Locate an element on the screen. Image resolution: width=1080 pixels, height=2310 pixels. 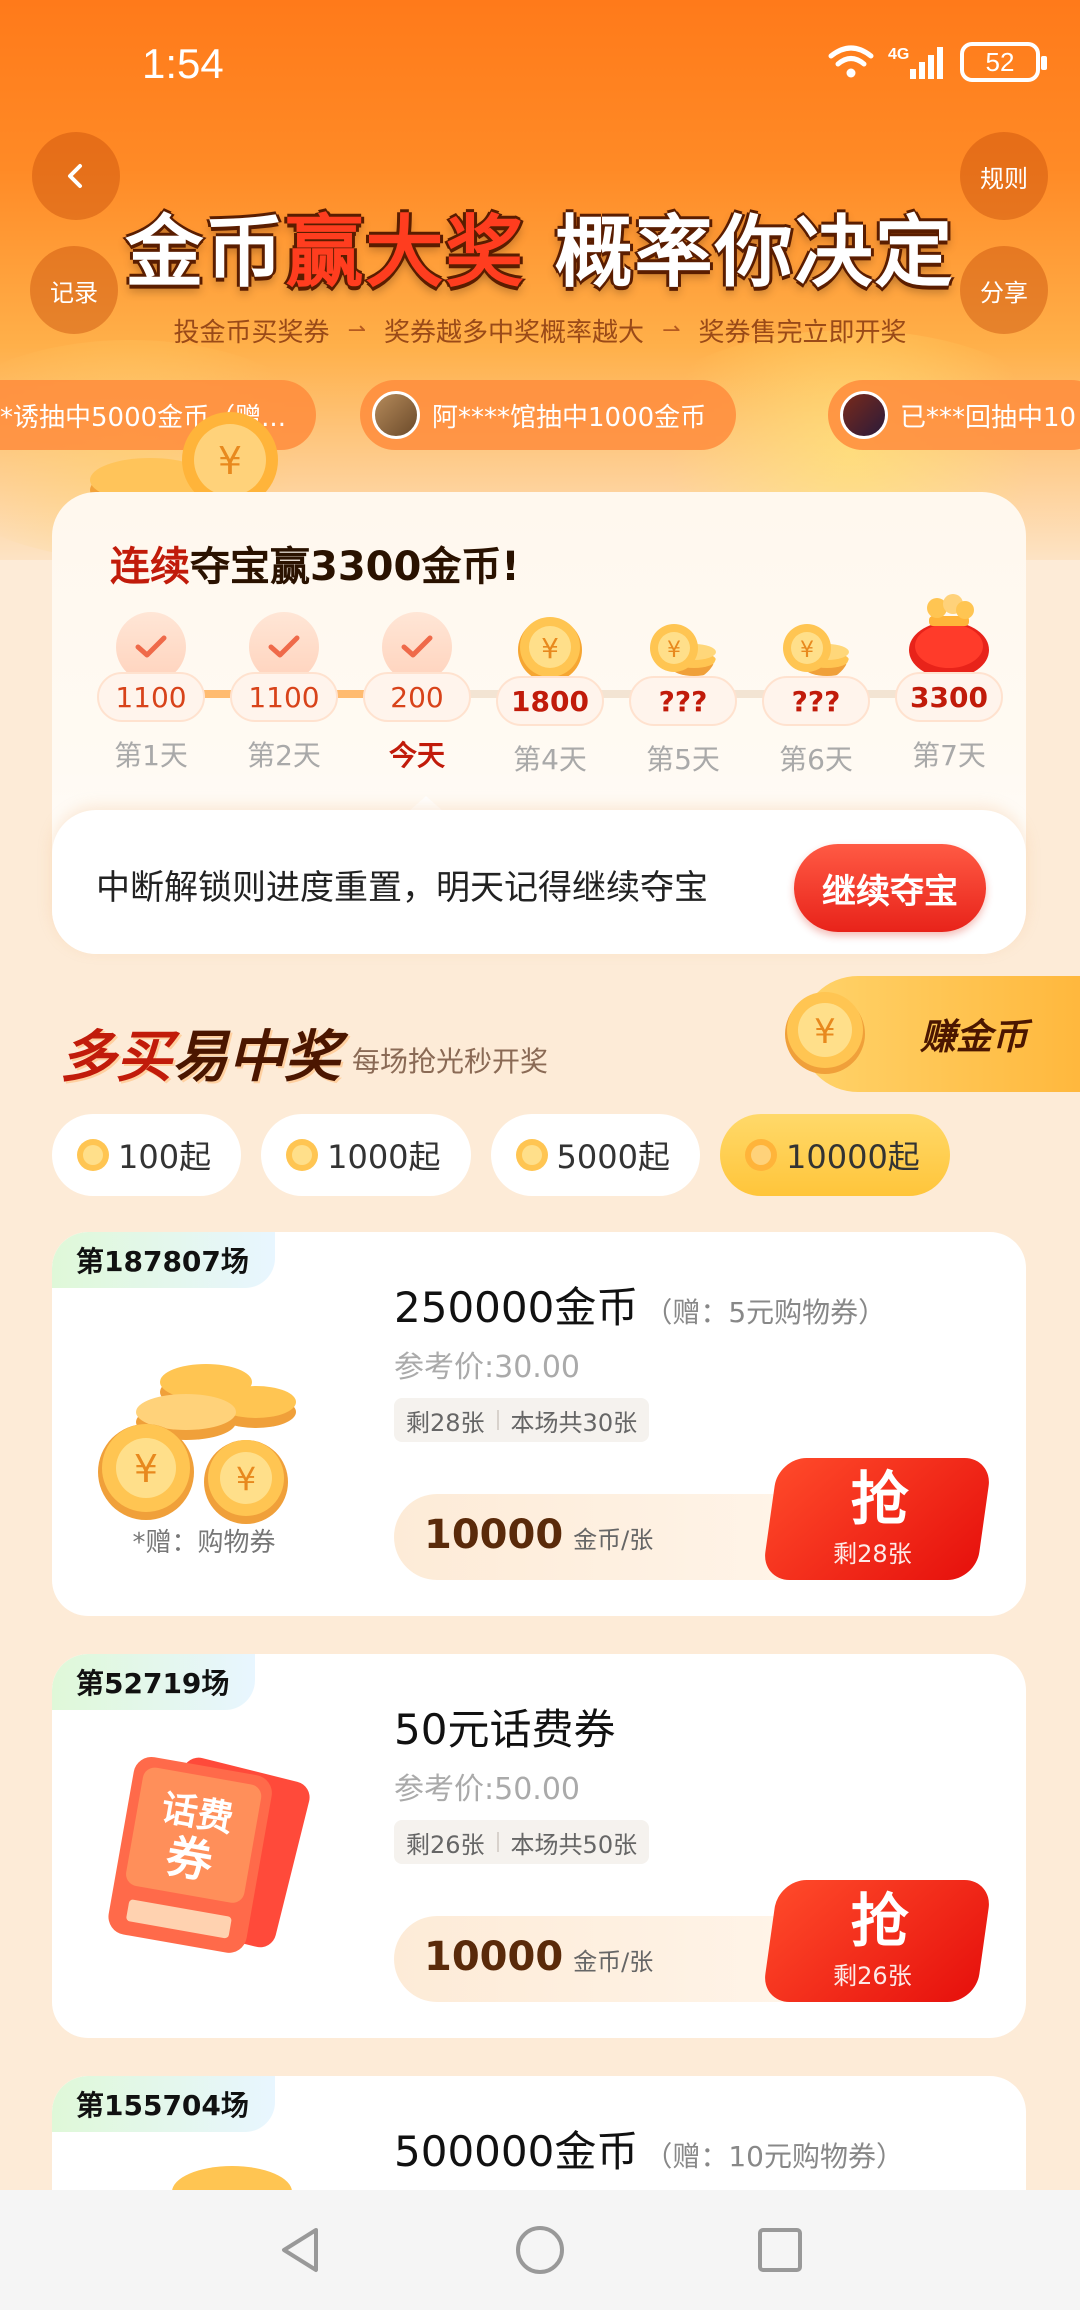
nav-home-button is located at coordinates (540, 2250).